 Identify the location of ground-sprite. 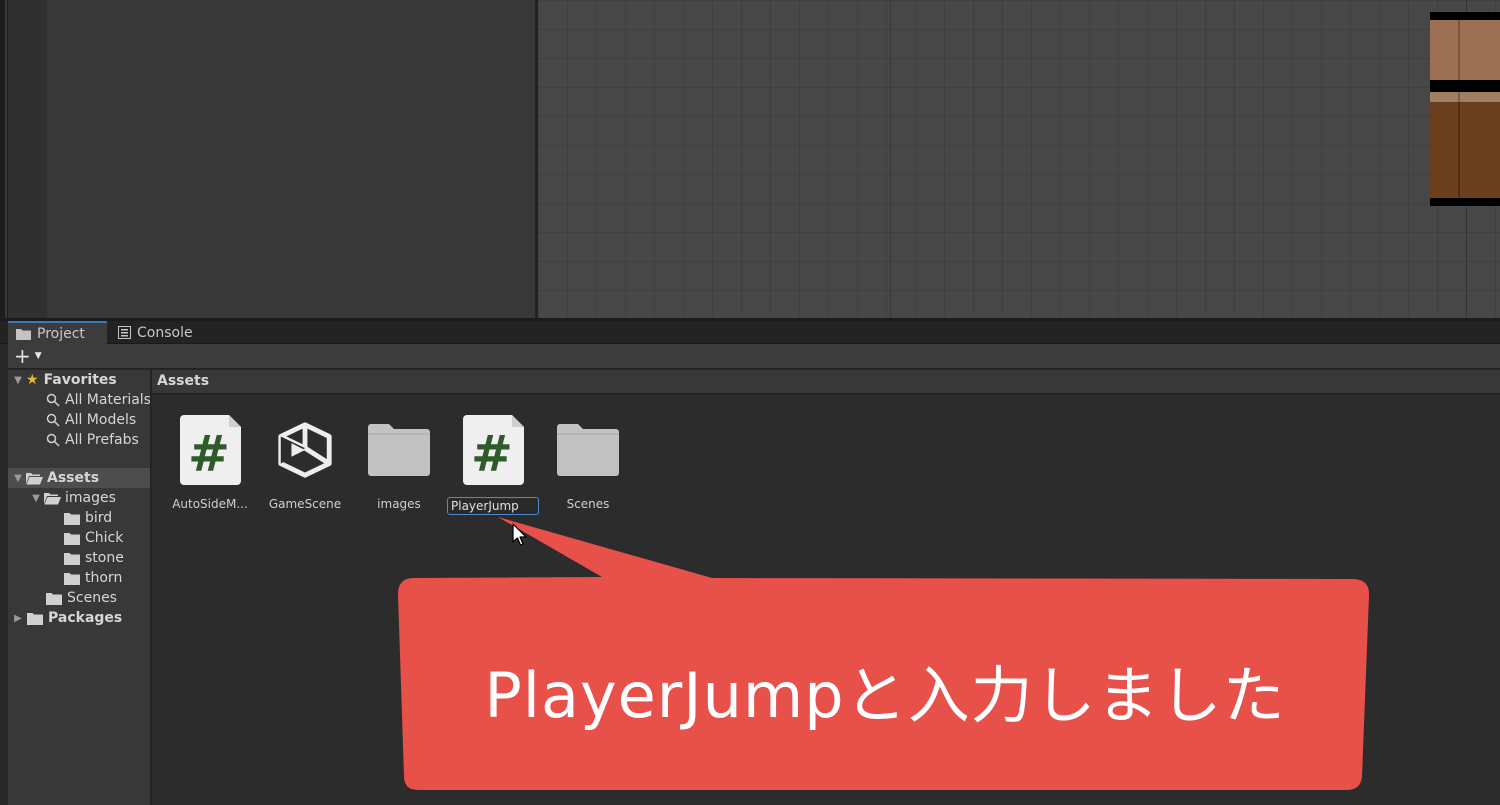
(1465, 109).